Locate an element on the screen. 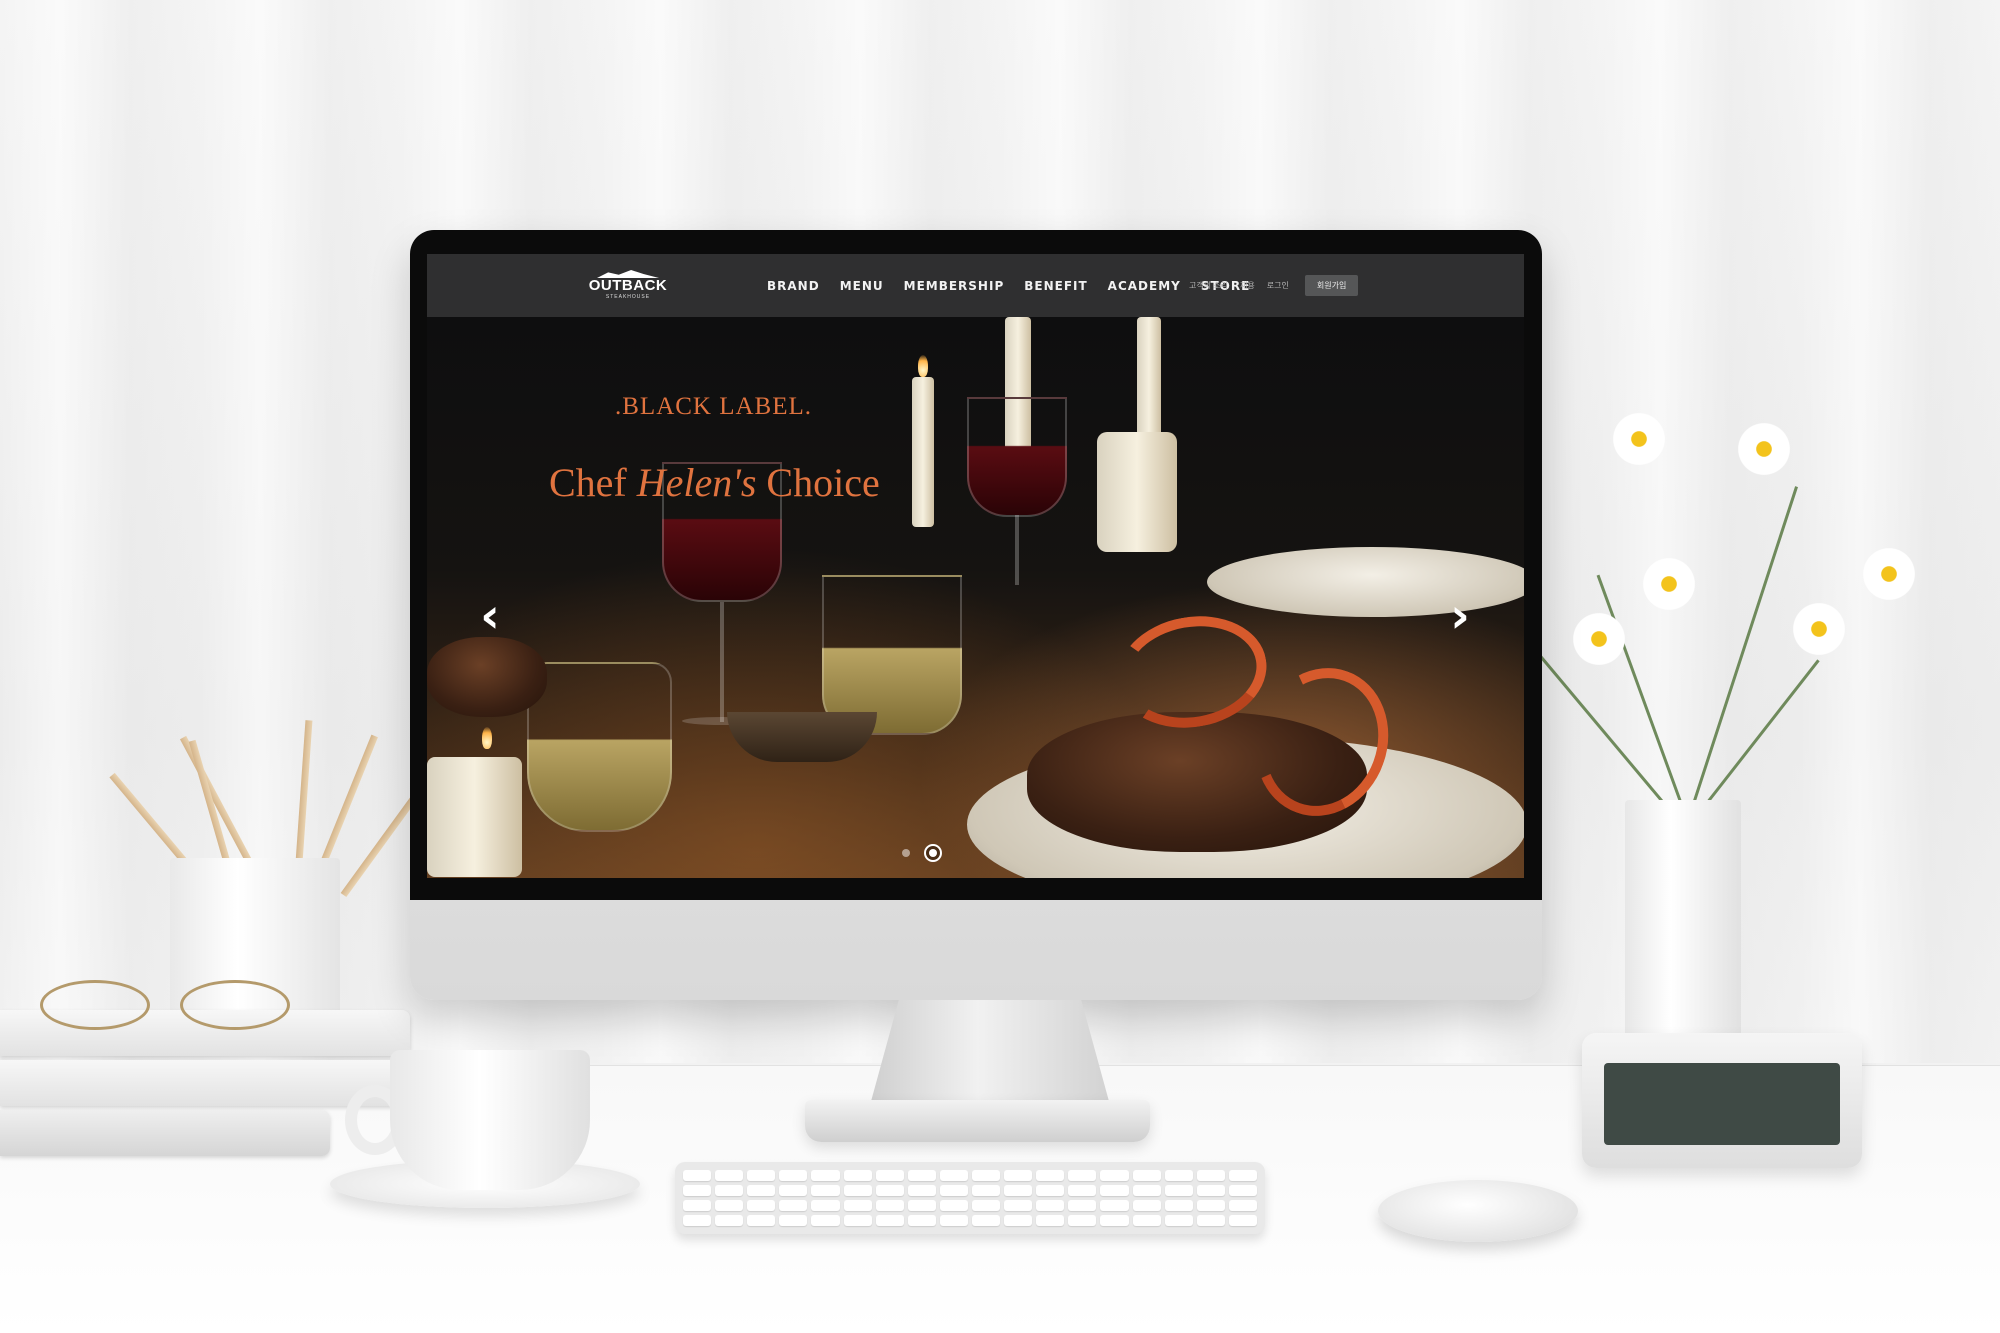 The width and height of the screenshot is (2000, 1333). slide-pagination is located at coordinates (922, 853).